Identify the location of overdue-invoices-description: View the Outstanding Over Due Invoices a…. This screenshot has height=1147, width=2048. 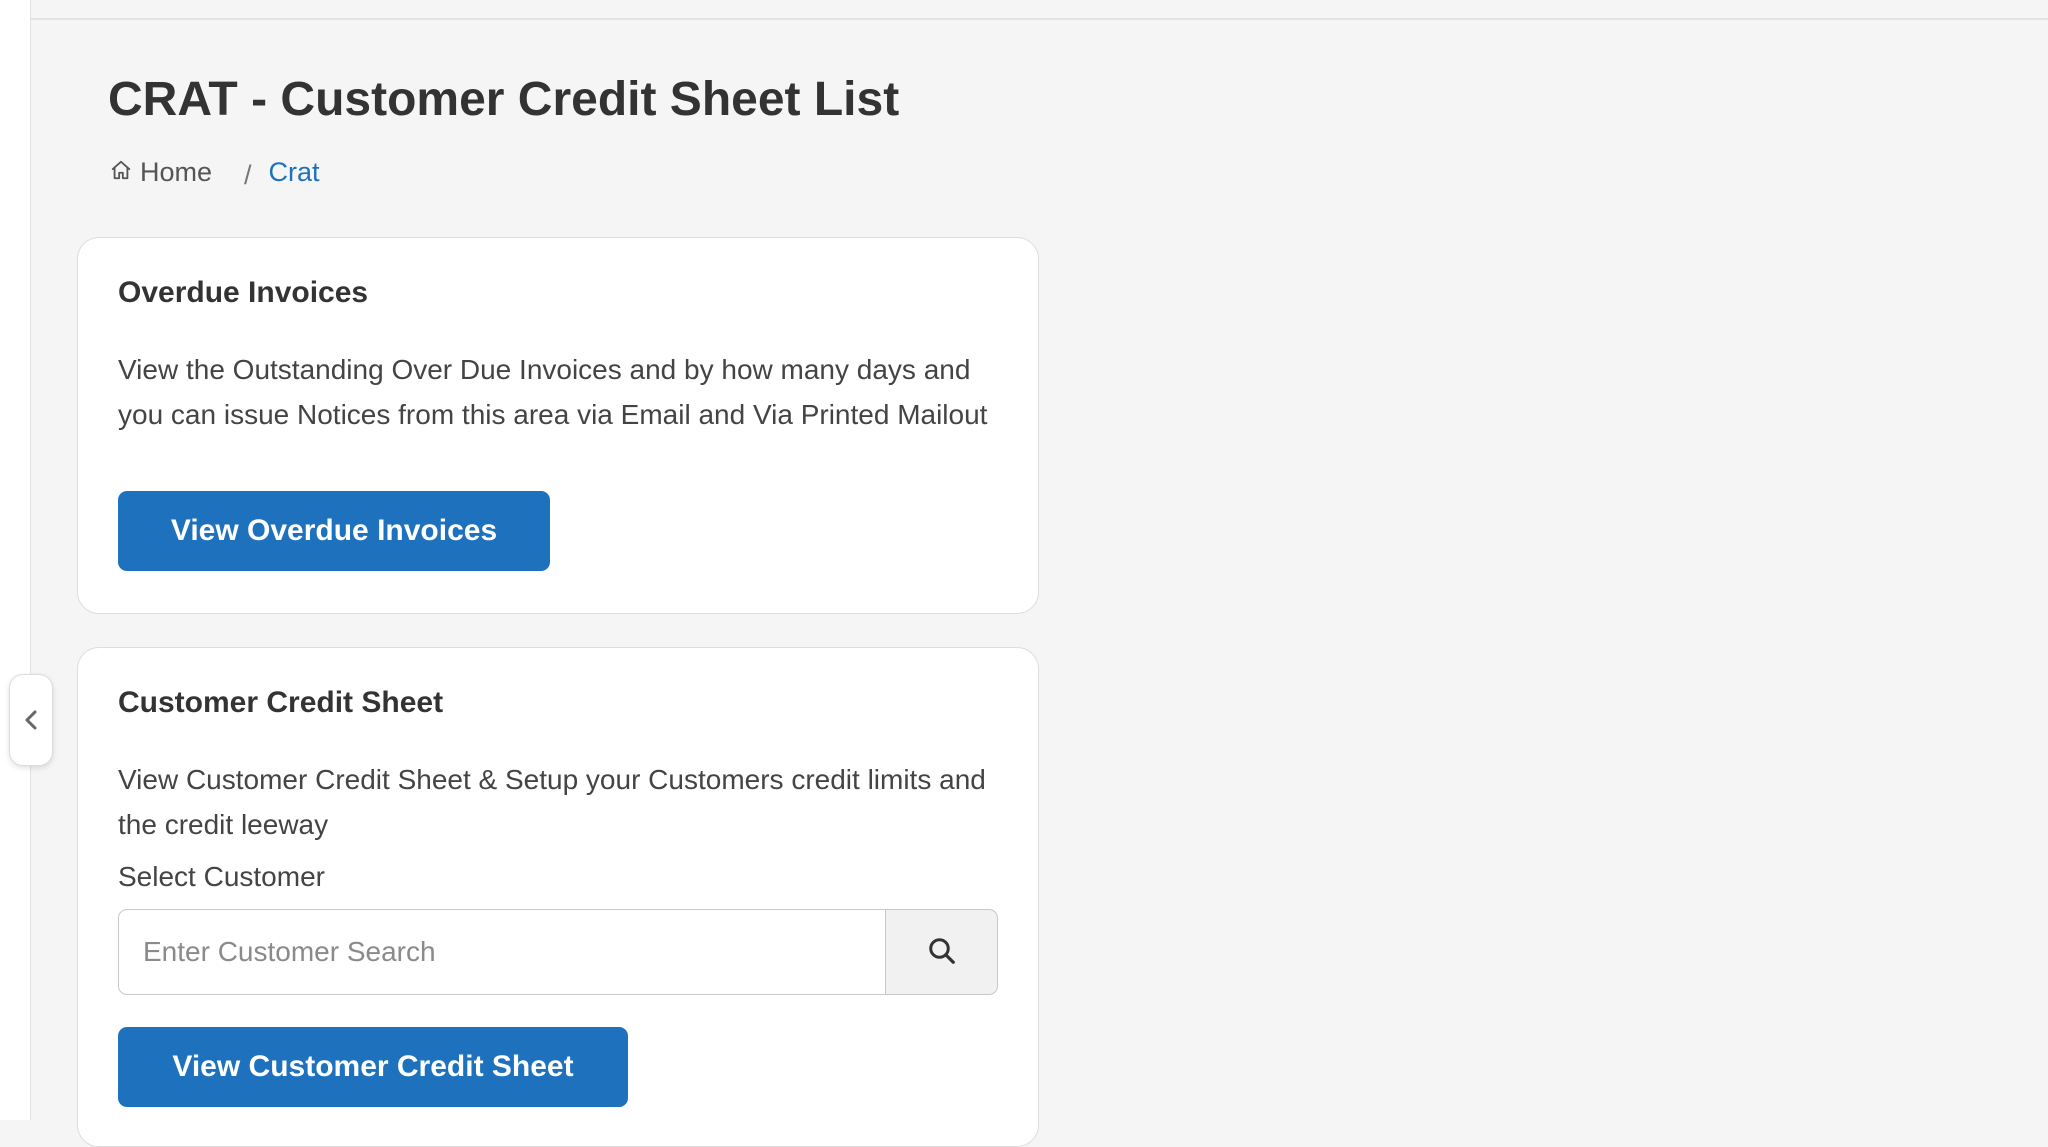
(553, 392).